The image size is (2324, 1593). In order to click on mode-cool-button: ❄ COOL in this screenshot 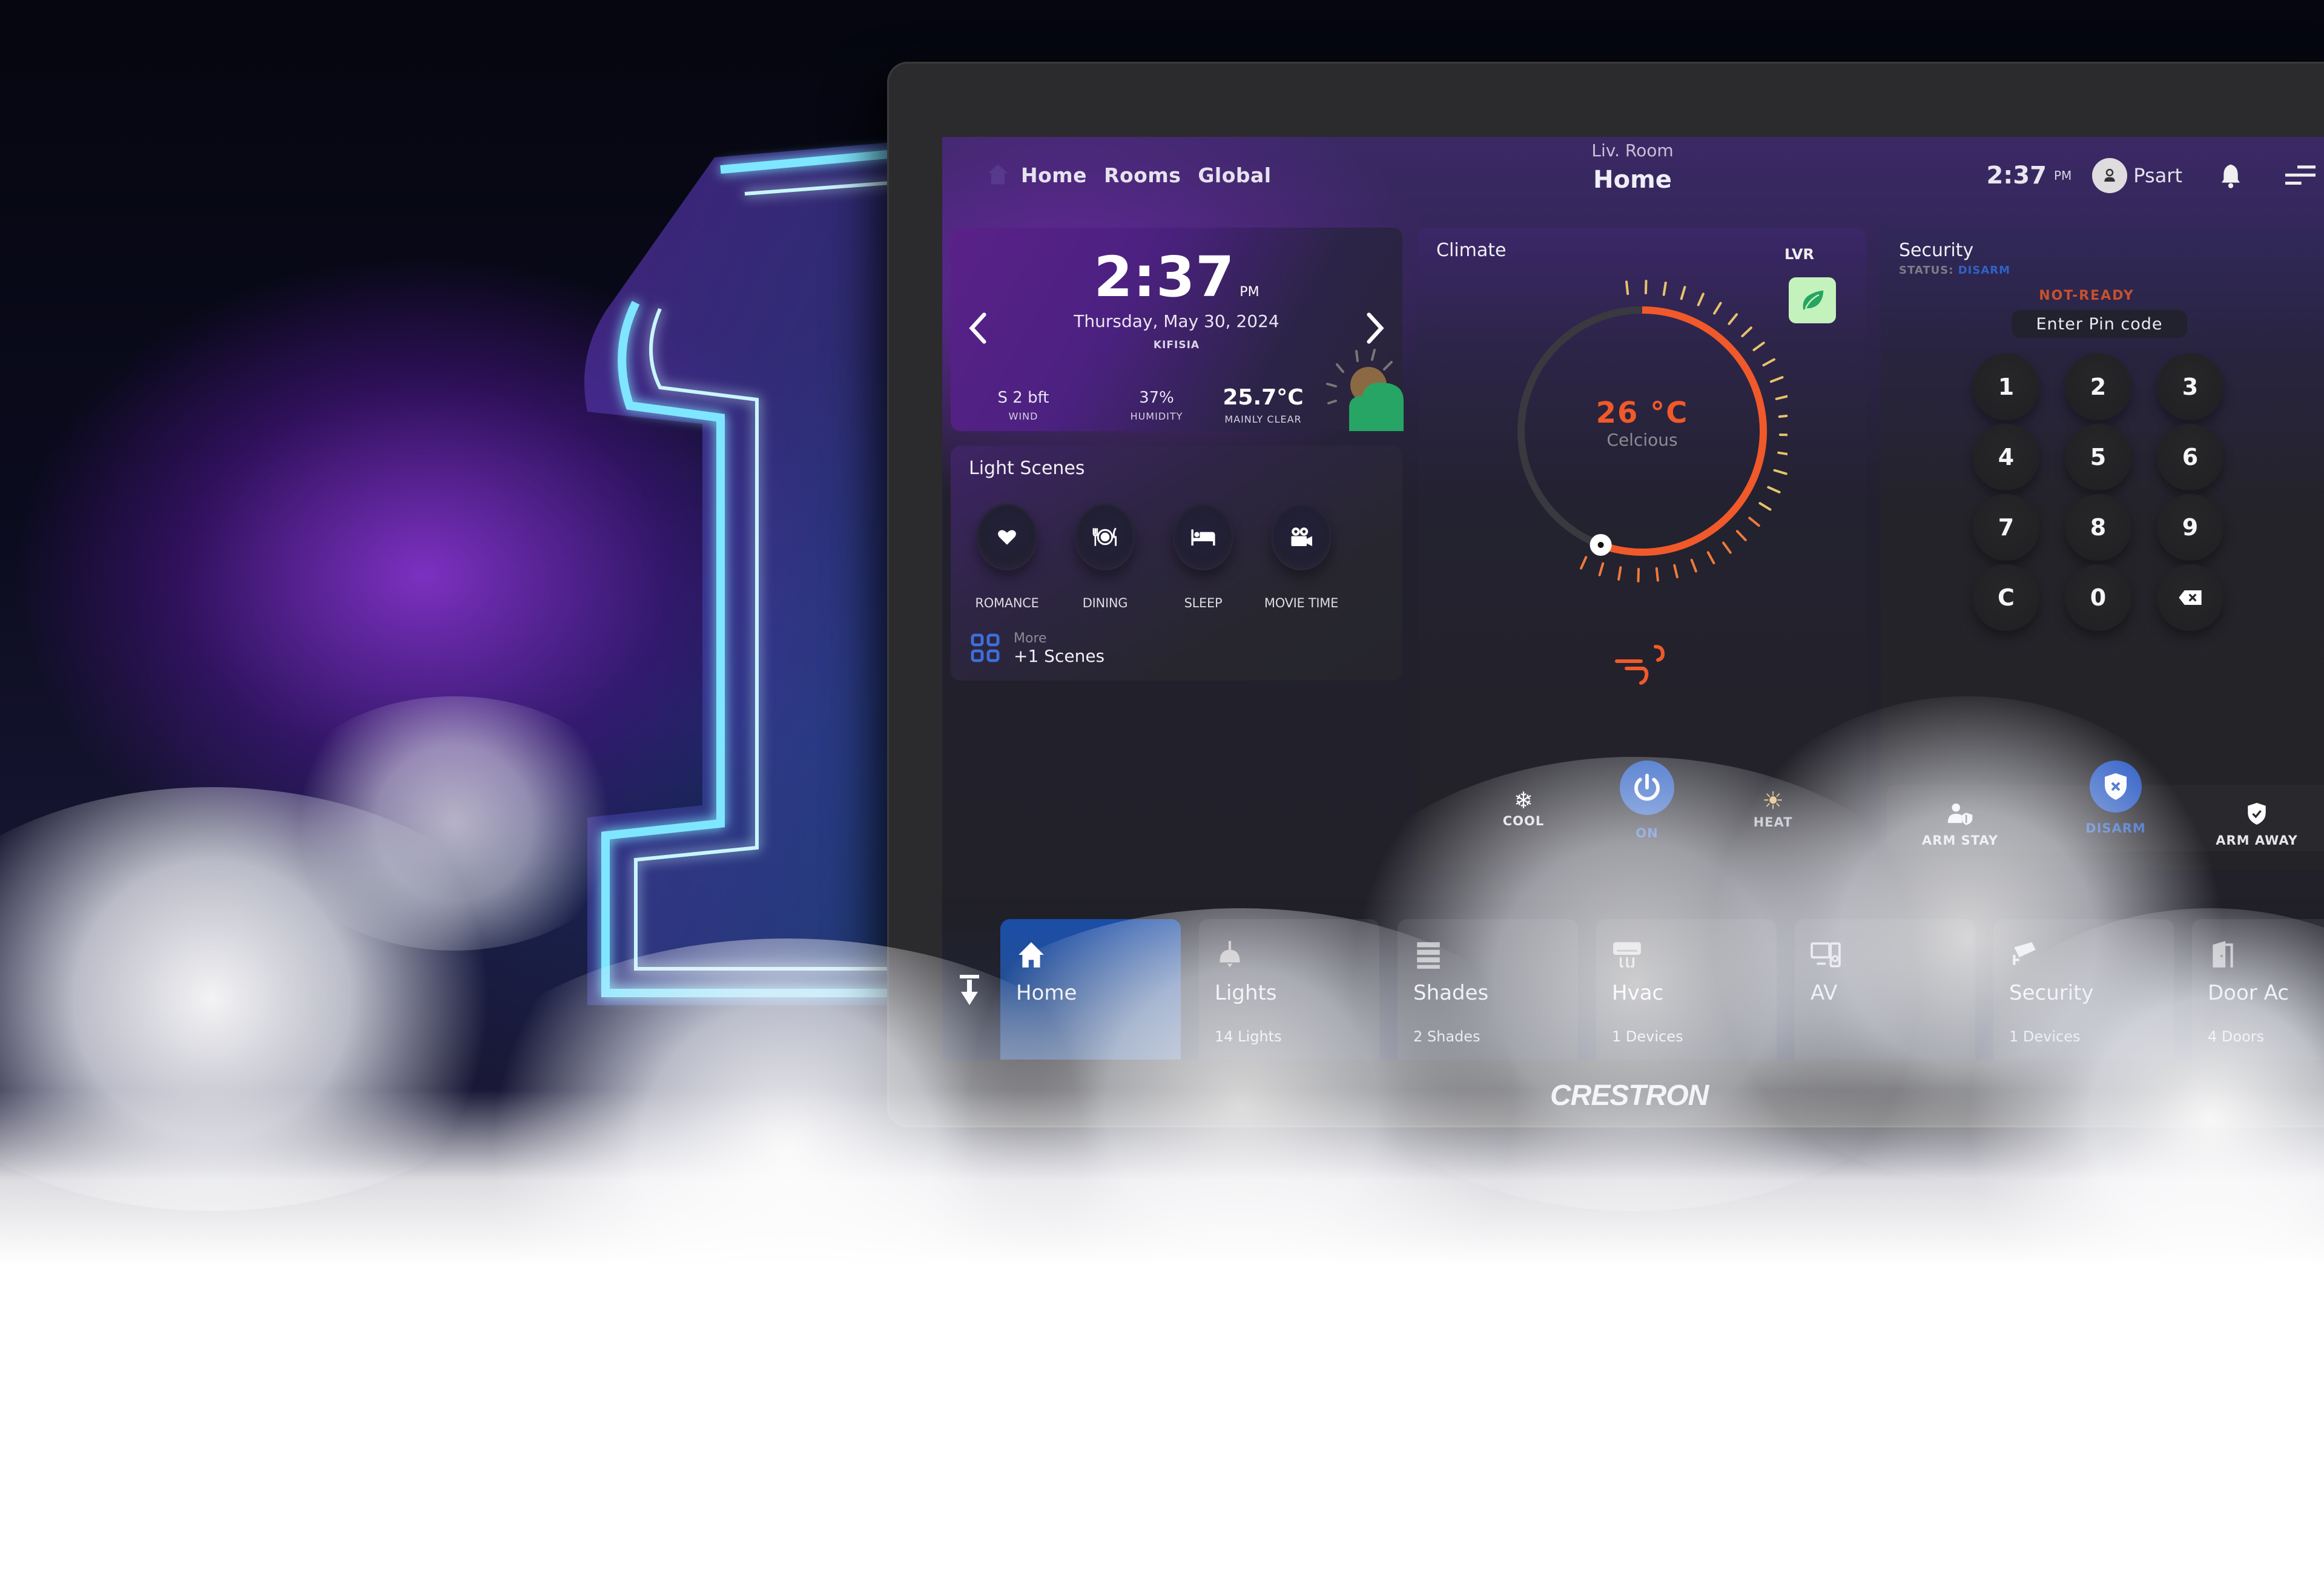, I will do `click(1523, 807)`.